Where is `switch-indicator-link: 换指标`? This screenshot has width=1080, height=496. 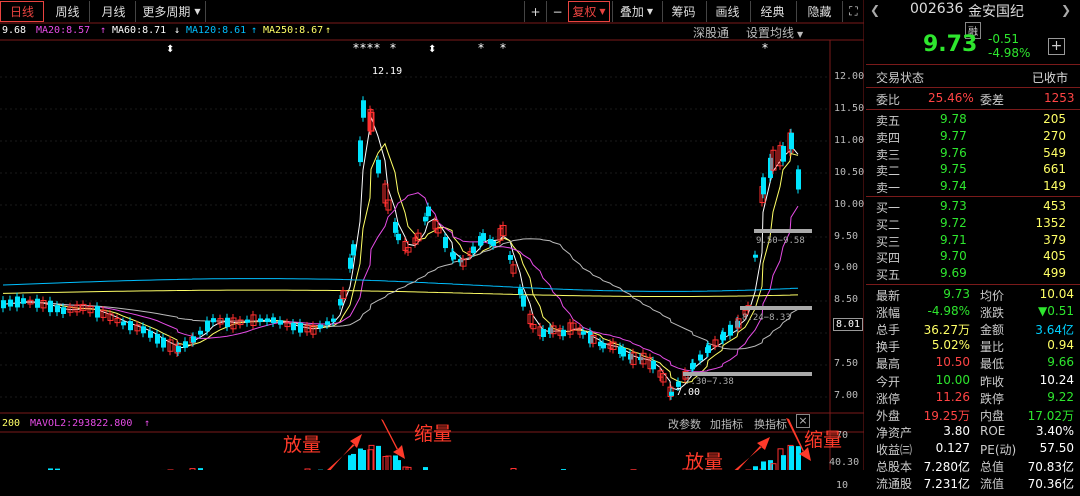
switch-indicator-link: 换指标 is located at coordinates (770, 424).